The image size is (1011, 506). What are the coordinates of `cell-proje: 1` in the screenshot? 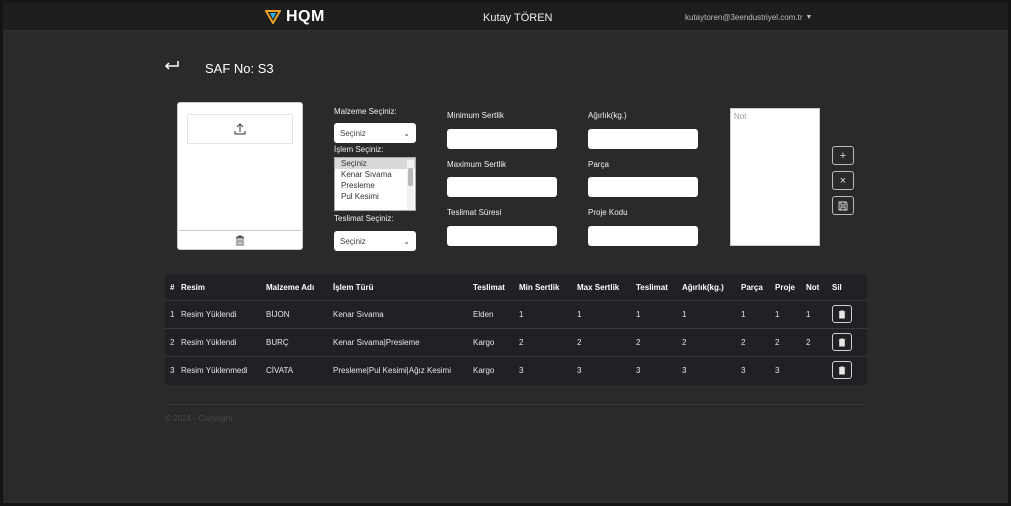 It's located at (777, 314).